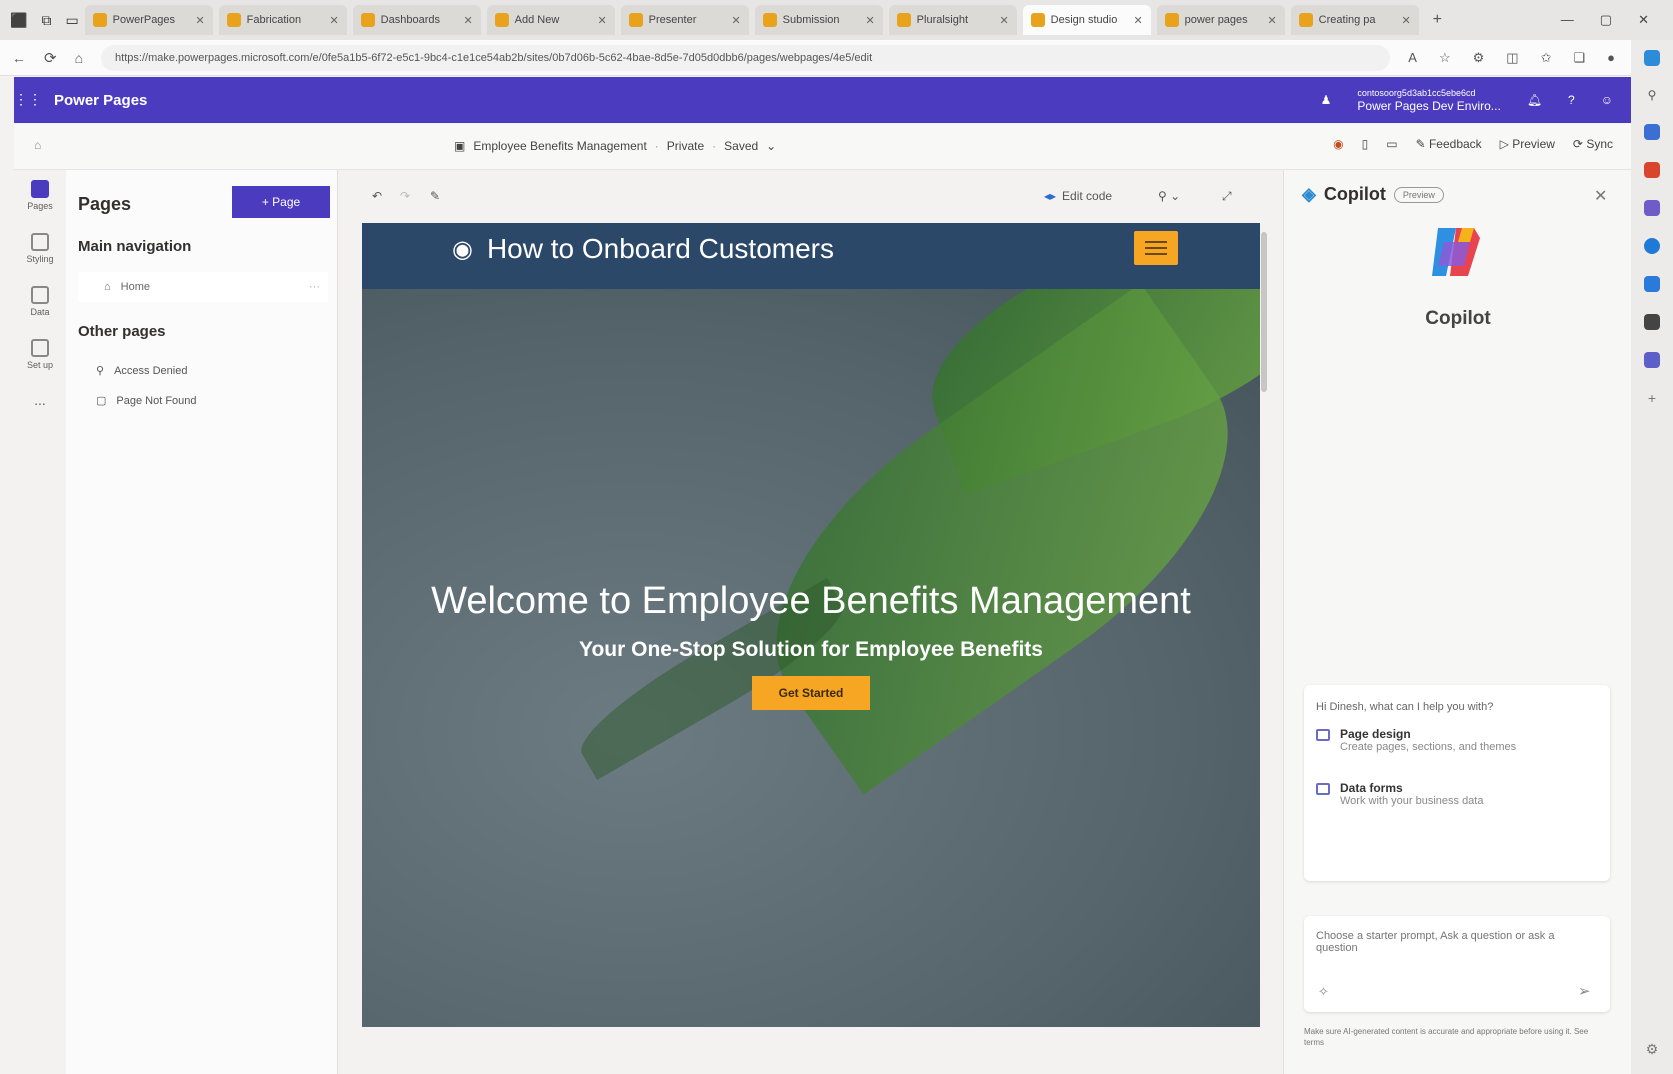  Describe the element at coordinates (18, 20) in the screenshot. I see `profile-icon: ⬛` at that location.